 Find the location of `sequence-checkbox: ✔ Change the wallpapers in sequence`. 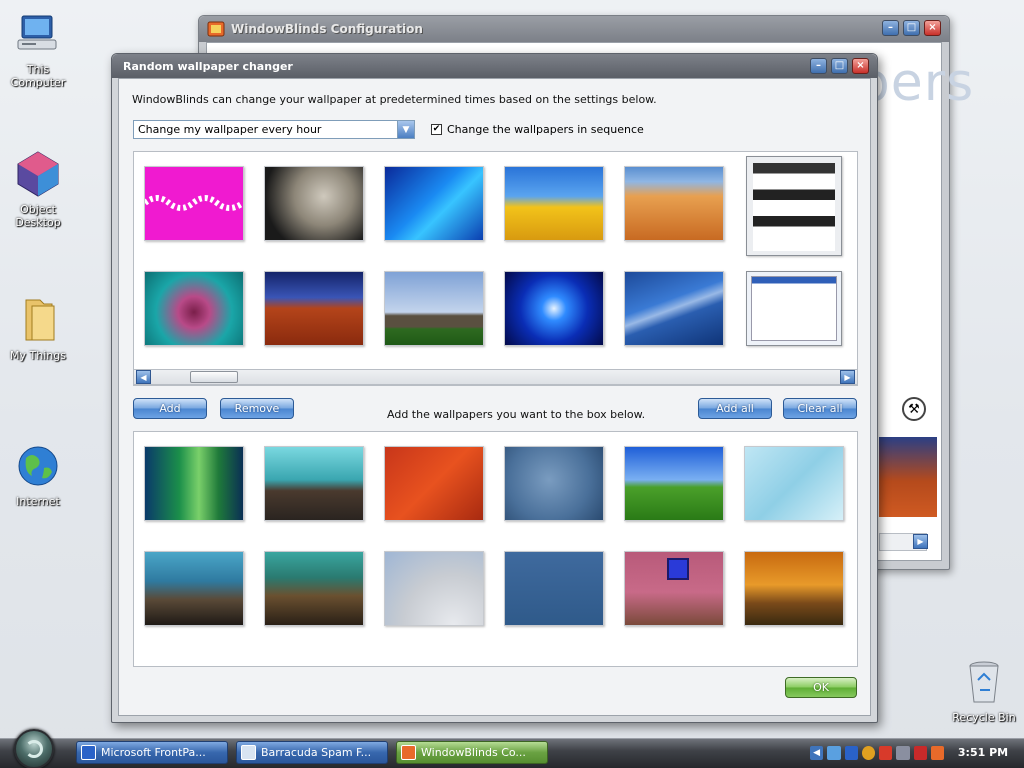

sequence-checkbox: ✔ Change the wallpapers in sequence is located at coordinates (537, 129).